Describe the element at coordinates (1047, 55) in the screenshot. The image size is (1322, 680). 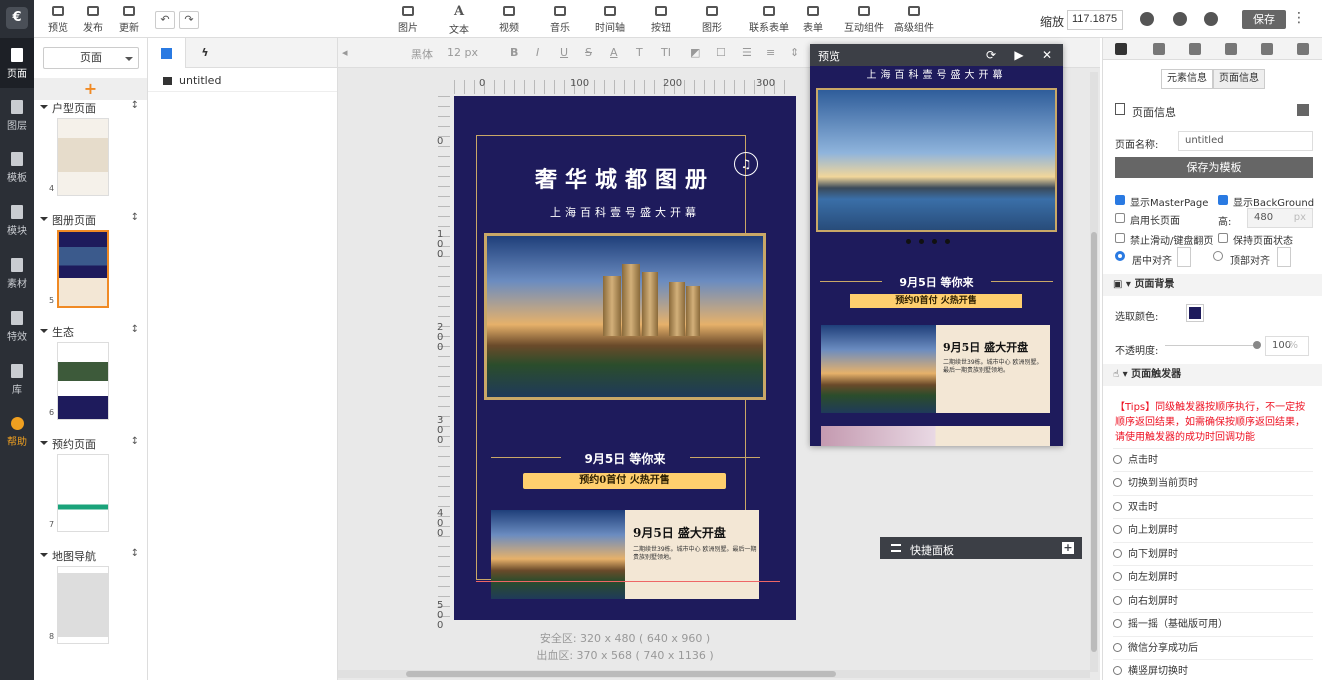
I see `close-icon: ✕` at that location.